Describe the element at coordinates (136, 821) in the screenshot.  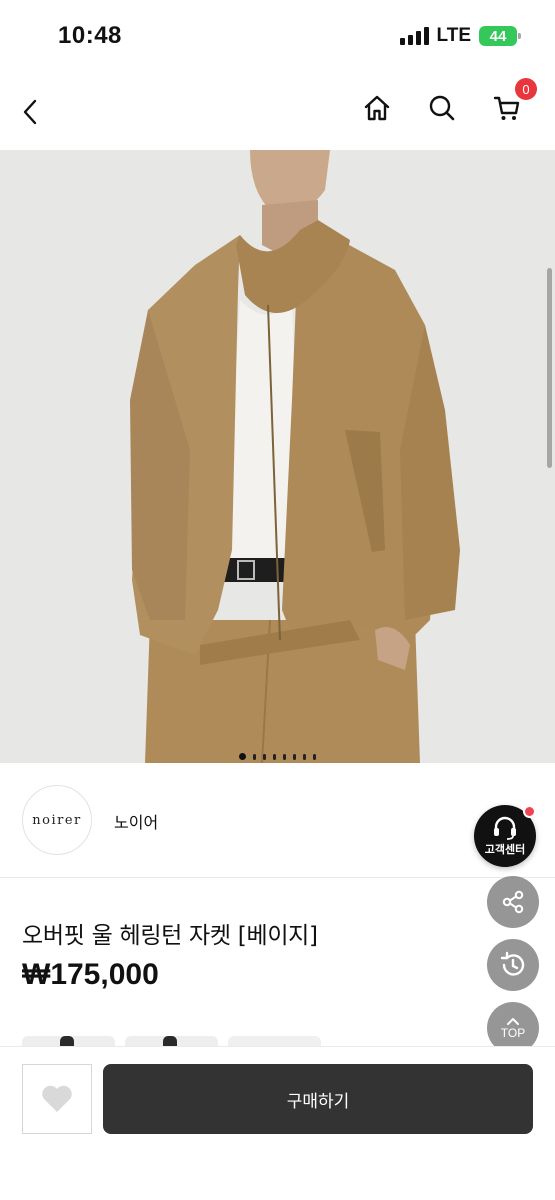
I see `brand-name: 노이어` at that location.